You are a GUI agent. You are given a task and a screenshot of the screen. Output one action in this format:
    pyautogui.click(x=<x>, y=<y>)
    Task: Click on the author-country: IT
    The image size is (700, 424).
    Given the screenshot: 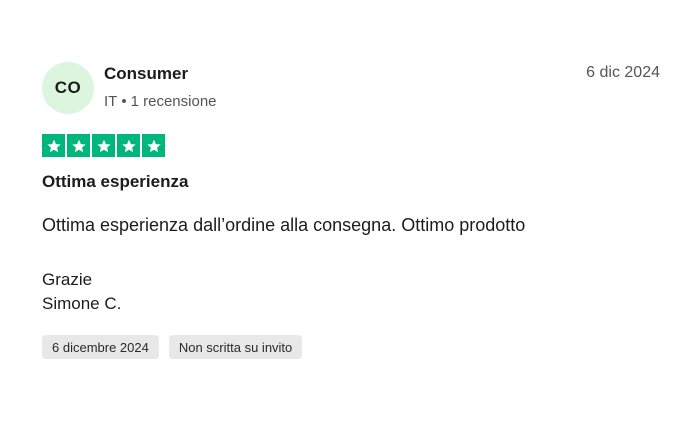 What is the action you would take?
    pyautogui.click(x=111, y=101)
    